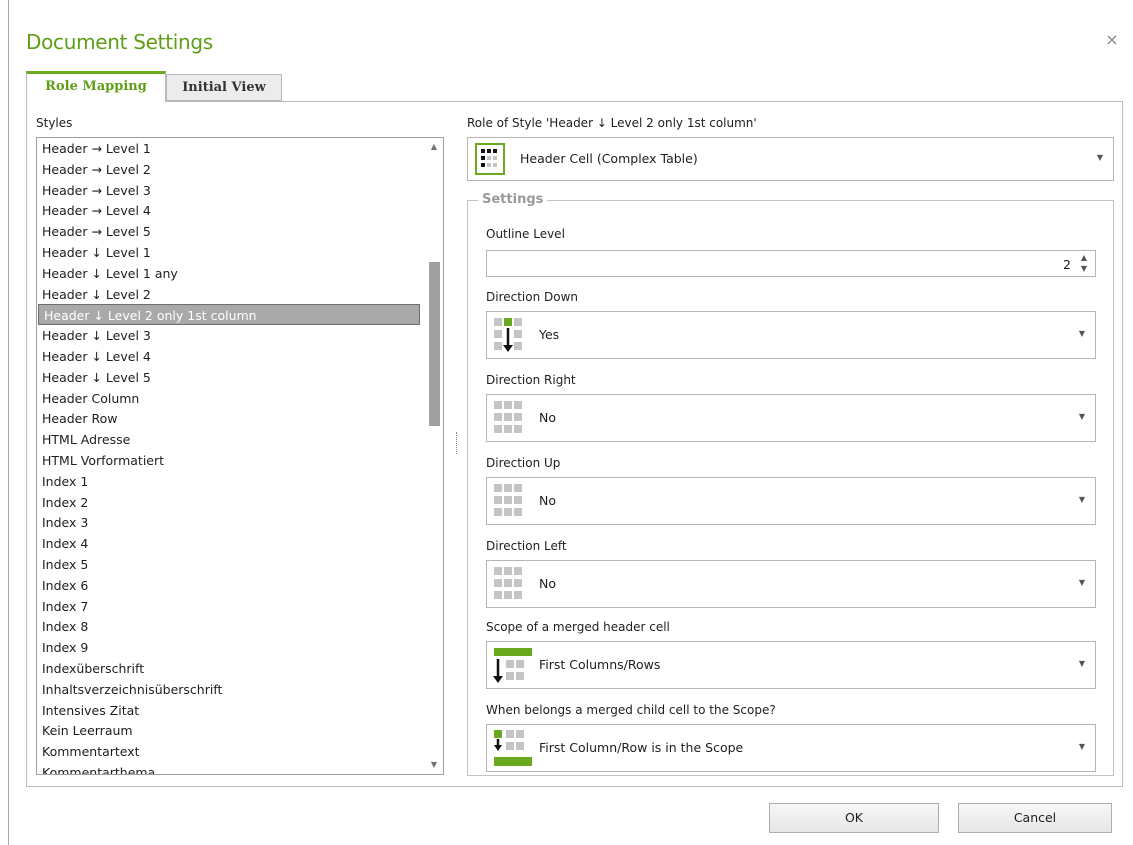 The height and width of the screenshot is (845, 1133). What do you see at coordinates (229, 273) in the screenshot?
I see `list-item: Header ↓ Level 1 any` at bounding box center [229, 273].